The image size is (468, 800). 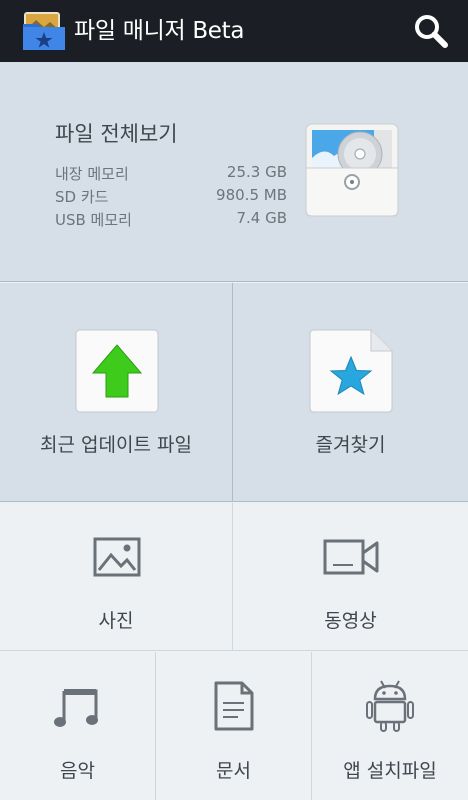 I want to click on music-label: 음악, so click(x=77, y=771).